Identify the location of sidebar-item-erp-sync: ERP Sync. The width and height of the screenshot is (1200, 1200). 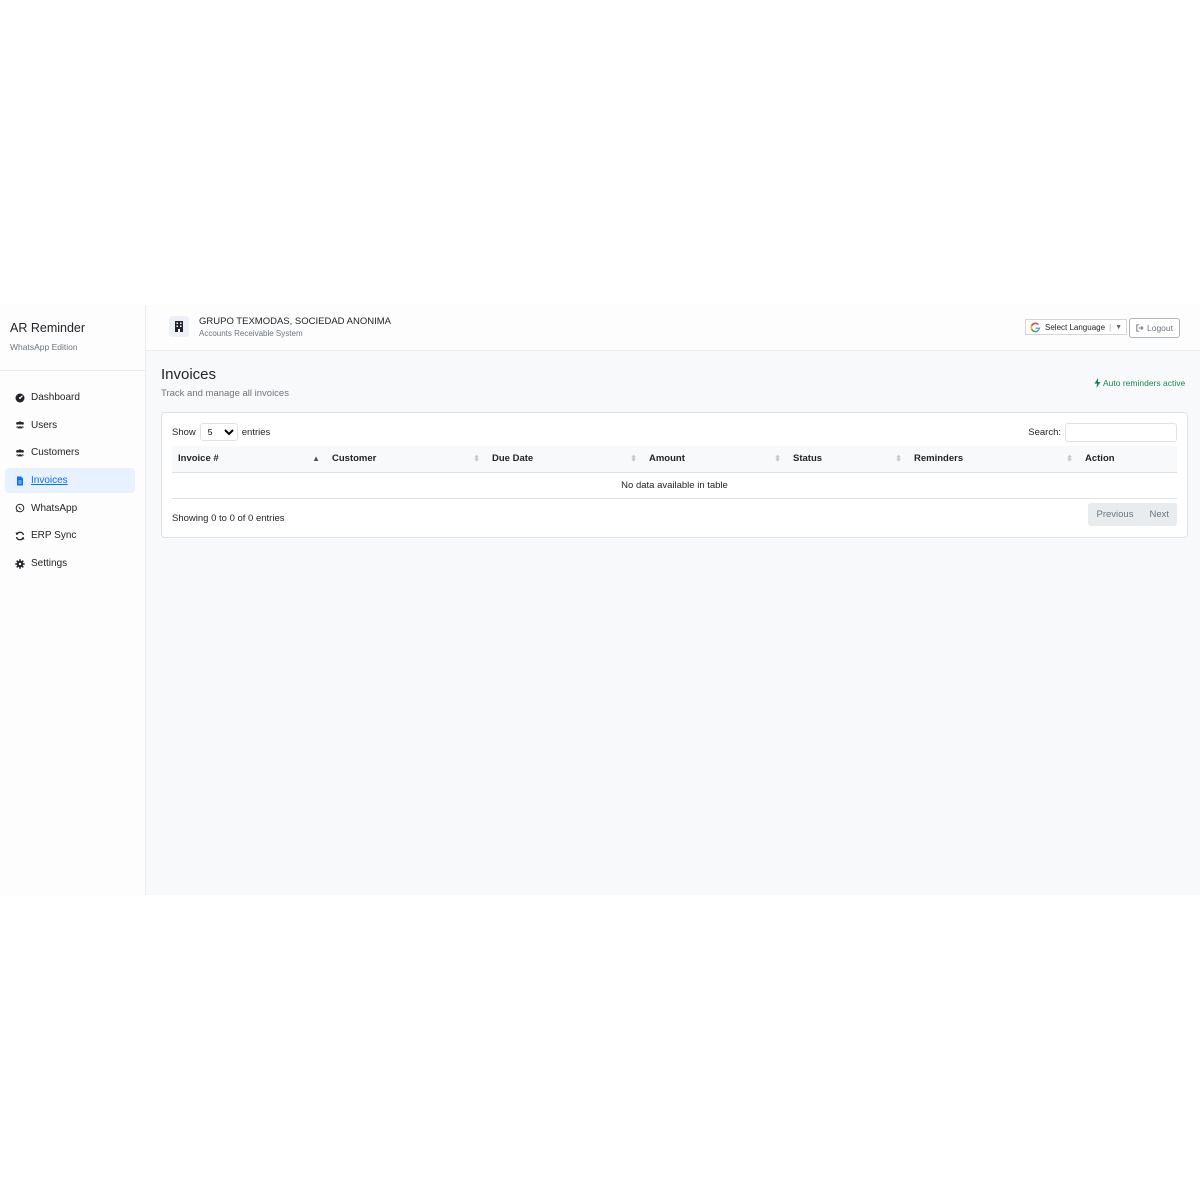
(70, 535).